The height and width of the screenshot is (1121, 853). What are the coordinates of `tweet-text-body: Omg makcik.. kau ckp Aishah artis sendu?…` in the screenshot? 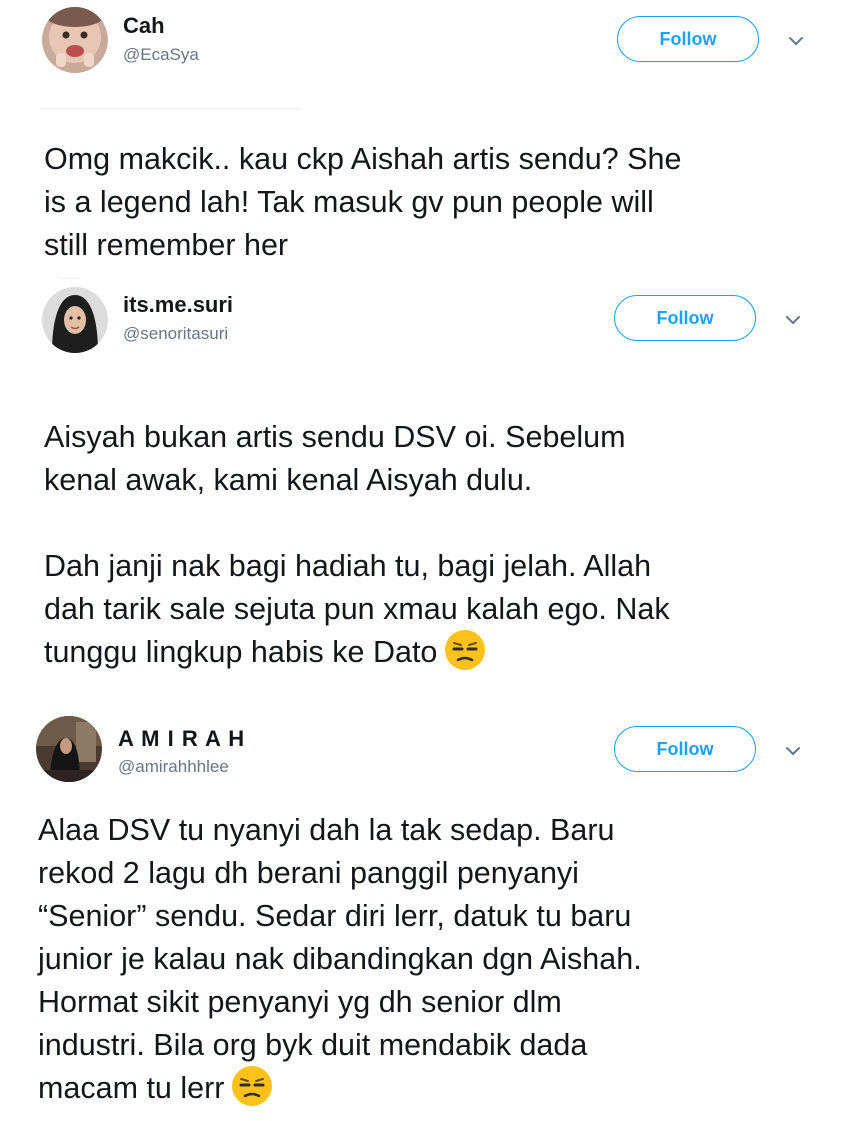 It's located at (363, 202).